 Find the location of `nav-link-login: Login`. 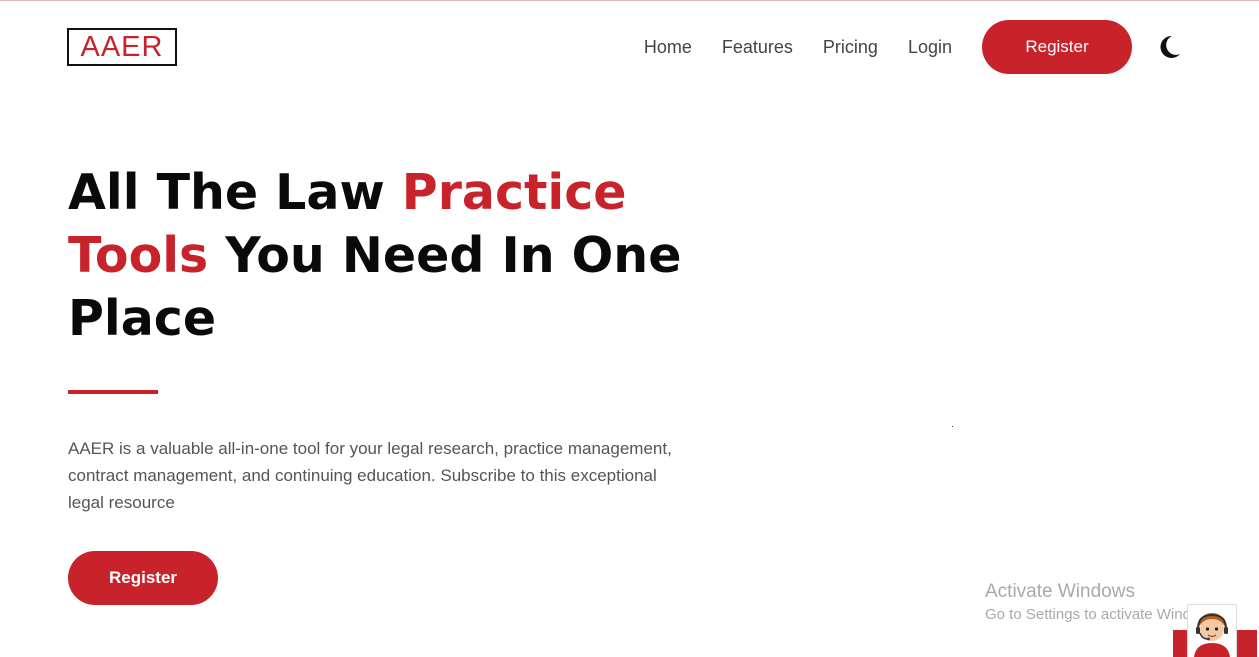

nav-link-login: Login is located at coordinates (930, 47).